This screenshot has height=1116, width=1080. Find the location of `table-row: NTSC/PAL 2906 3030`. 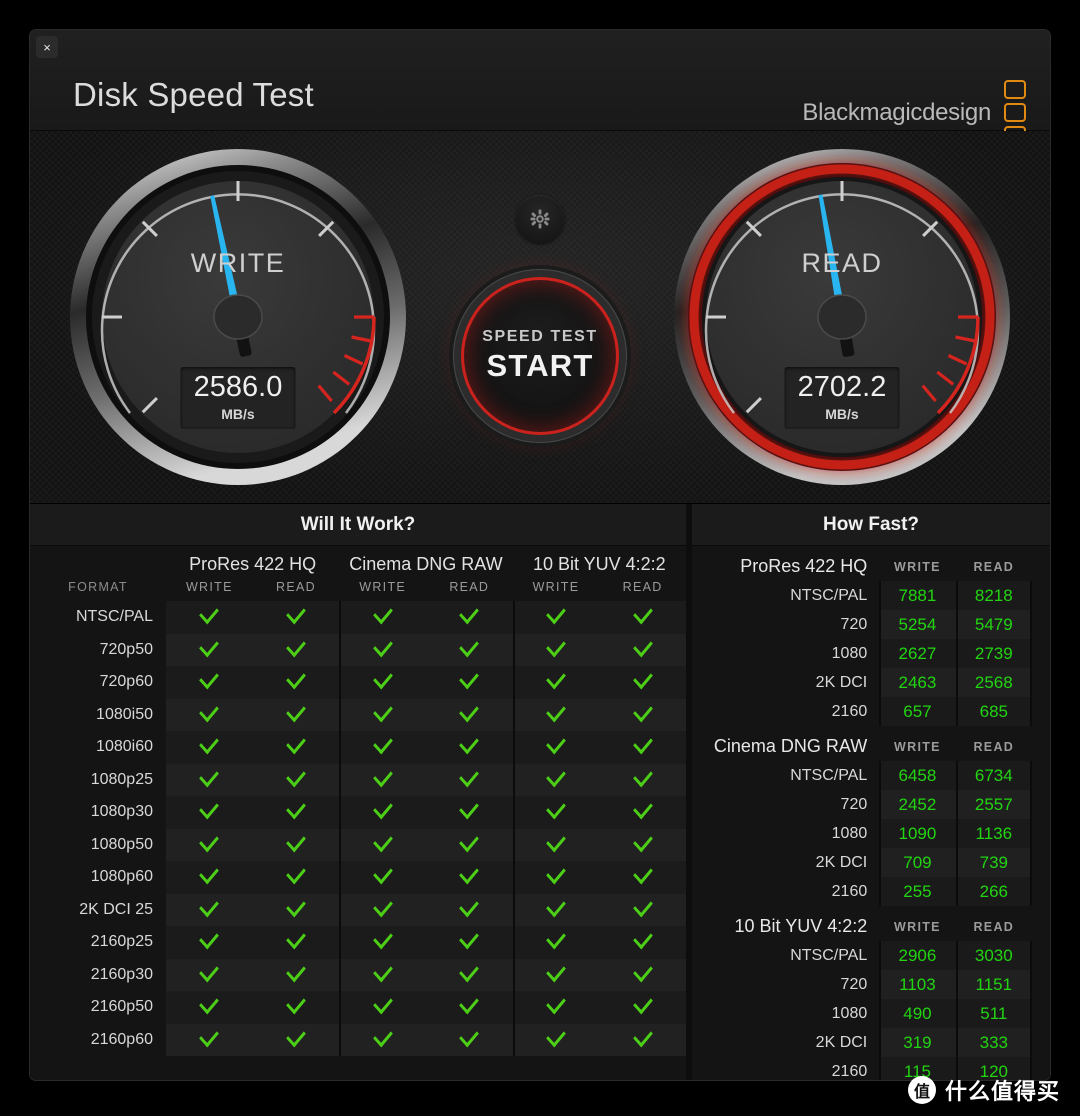

table-row: NTSC/PAL 2906 3030 is located at coordinates (871, 955).